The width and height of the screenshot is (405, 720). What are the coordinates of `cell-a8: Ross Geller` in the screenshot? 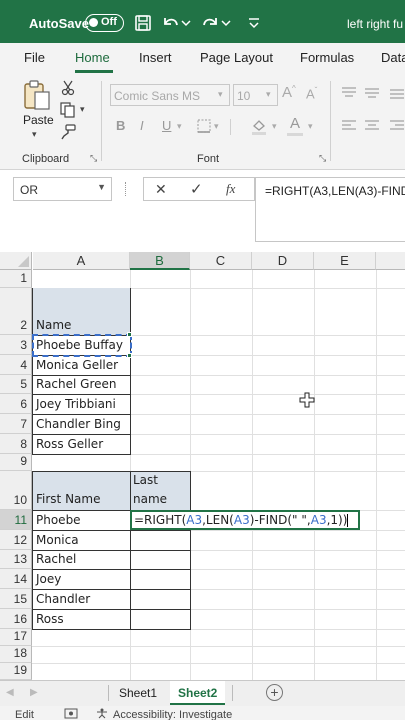 It's located at (69, 444).